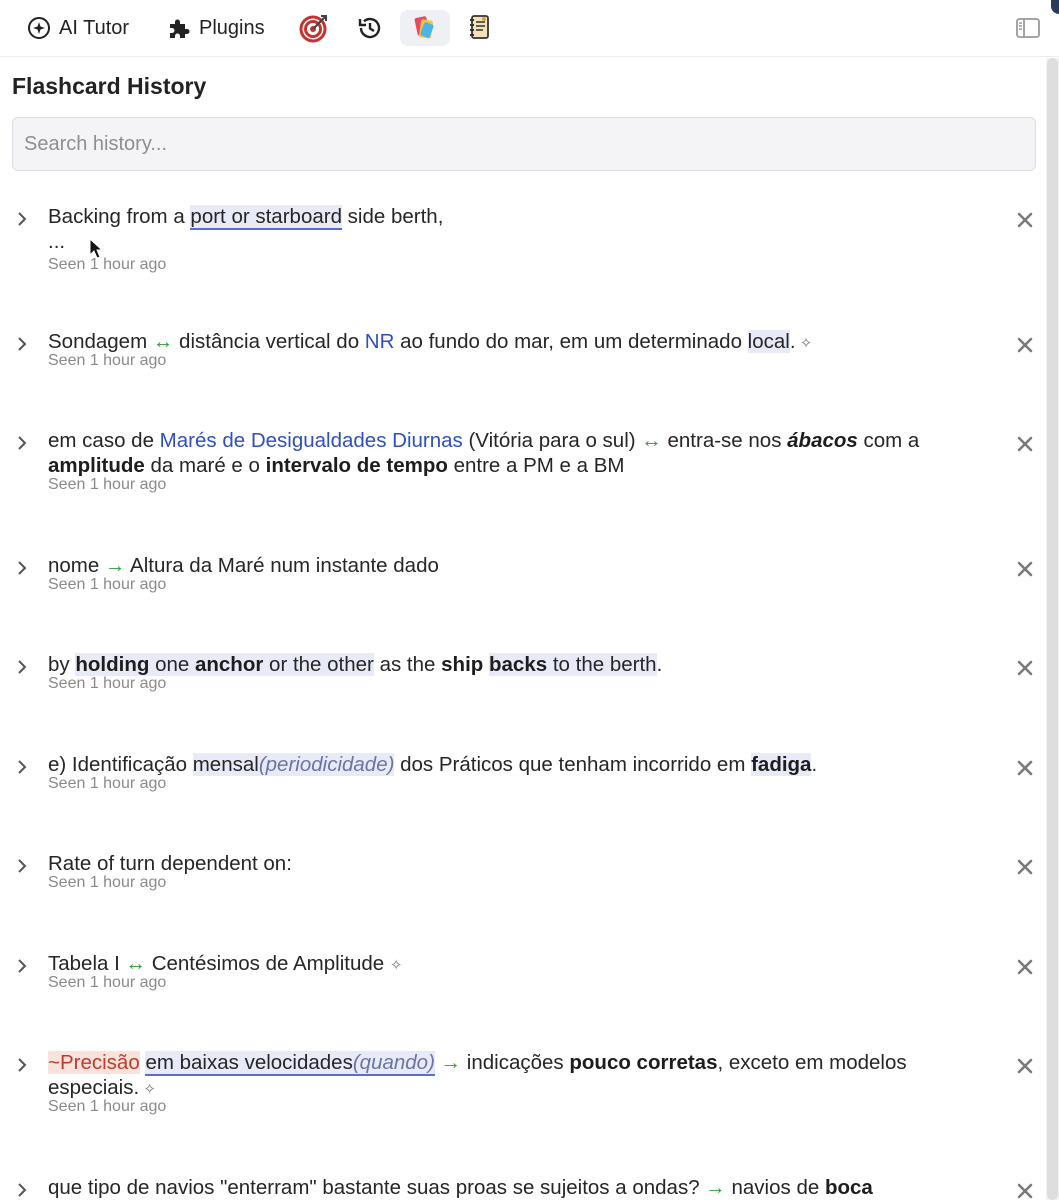  What do you see at coordinates (356, 465) in the screenshot?
I see `text-segment: intervalo de tempo` at bounding box center [356, 465].